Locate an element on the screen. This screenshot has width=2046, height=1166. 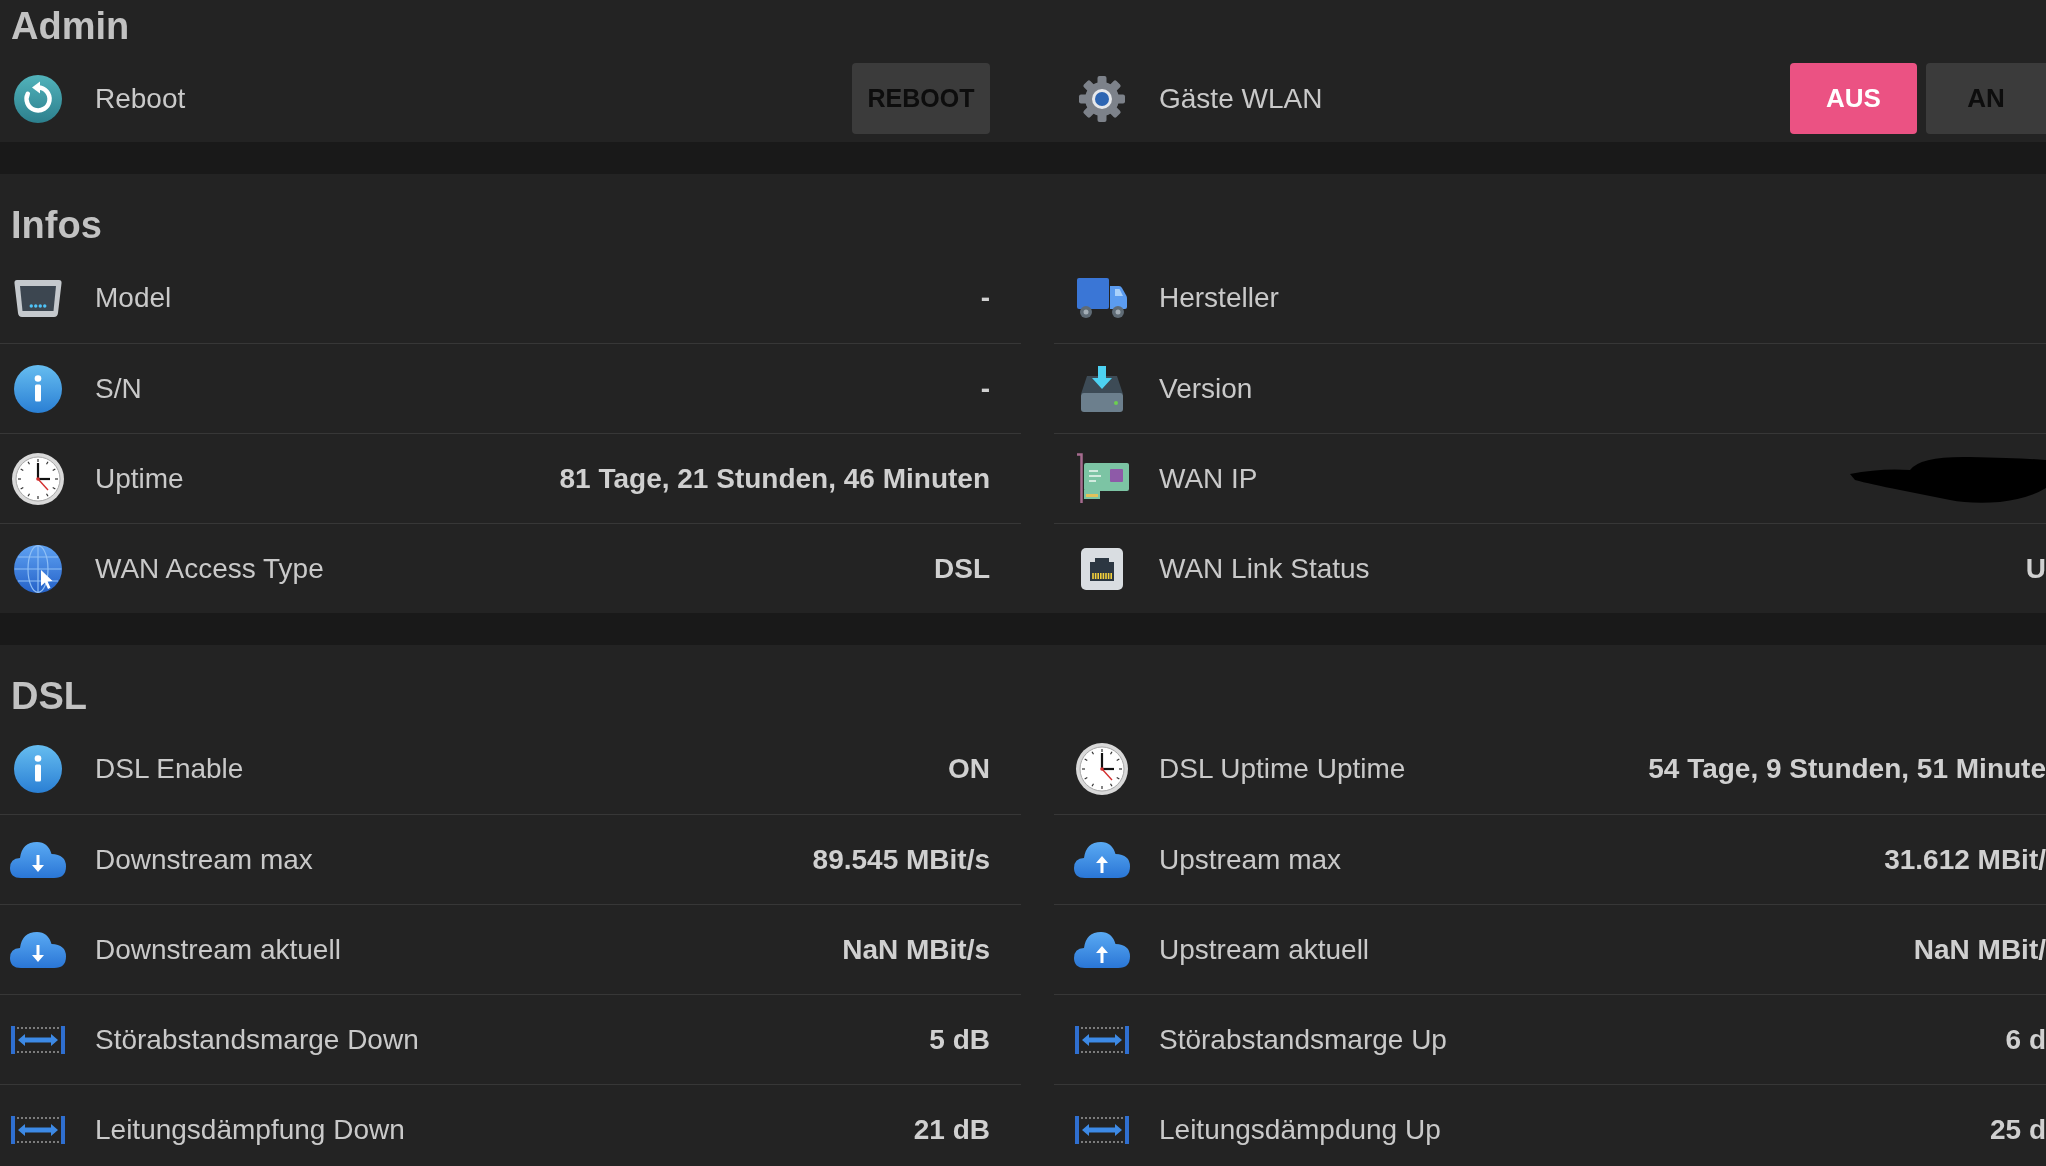
row-label: DSL Uptime Uptime is located at coordinates (1282, 769).